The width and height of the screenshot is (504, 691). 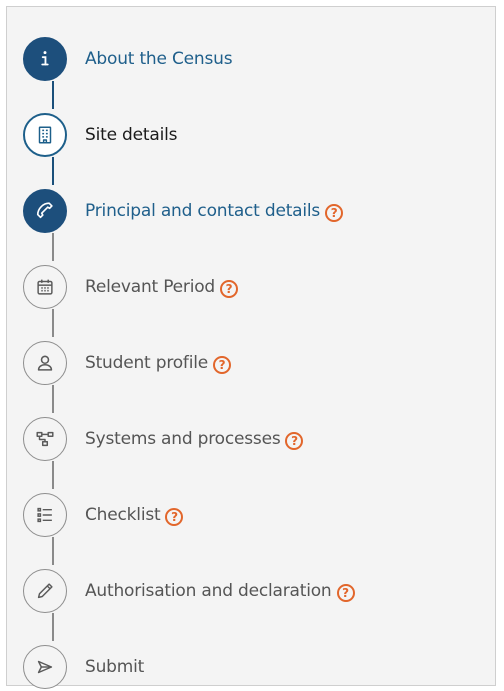 I want to click on step-about-the-census: About the Census, so click(x=128, y=59).